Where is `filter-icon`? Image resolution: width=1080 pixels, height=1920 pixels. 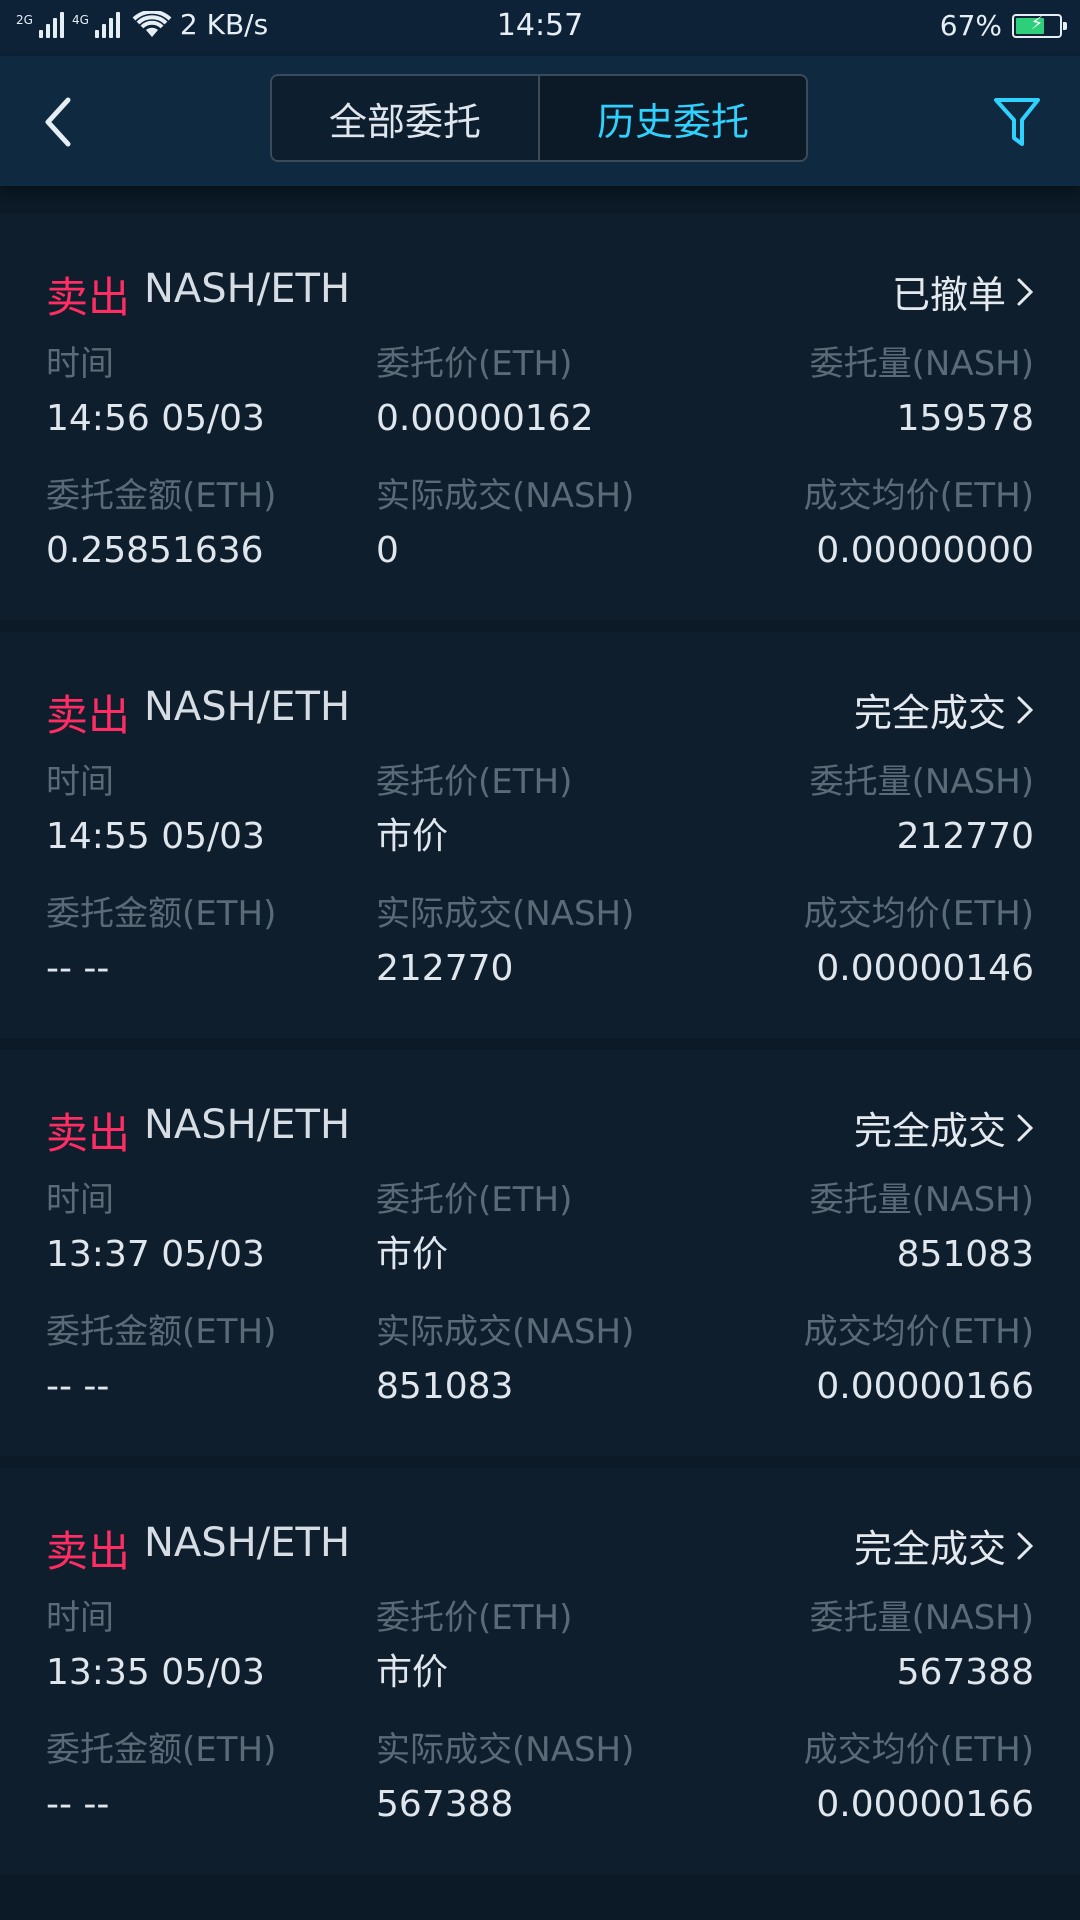 filter-icon is located at coordinates (1017, 122).